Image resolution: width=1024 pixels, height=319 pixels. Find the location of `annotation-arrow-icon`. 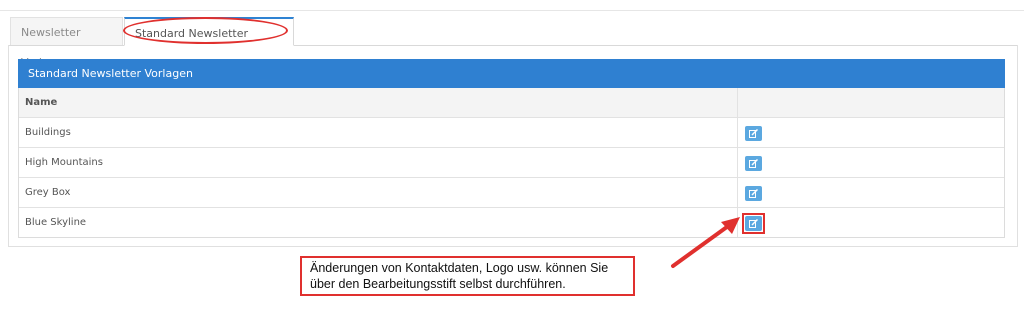

annotation-arrow-icon is located at coordinates (705, 242).